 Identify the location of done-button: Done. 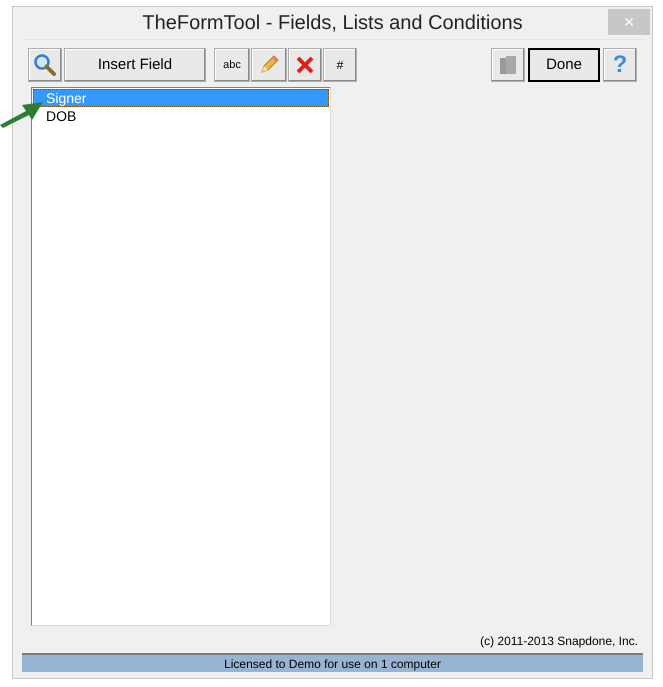
(564, 65).